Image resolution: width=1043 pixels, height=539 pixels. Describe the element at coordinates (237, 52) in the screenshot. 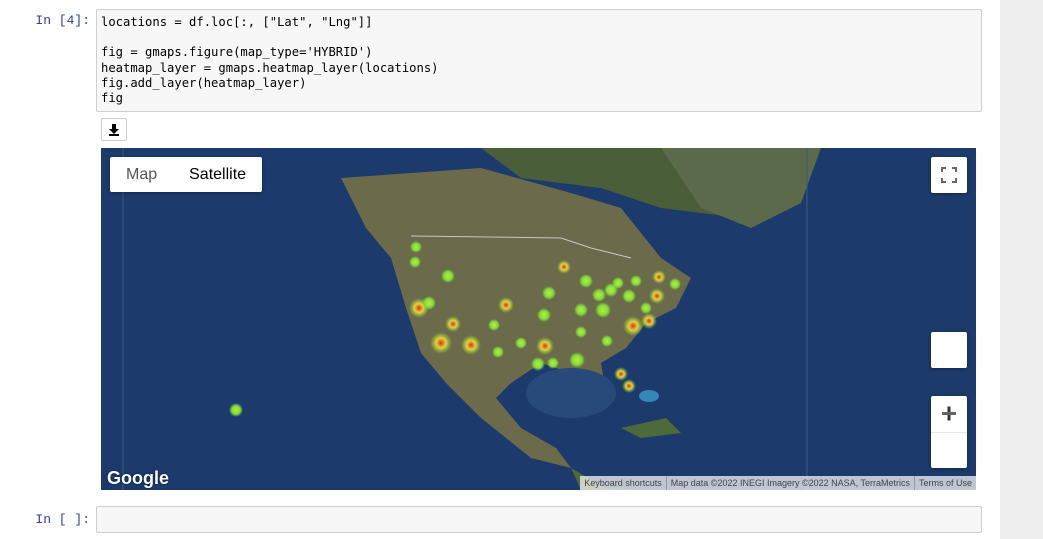

I see `code-line-3: fig = gmaps.figure(map_type='HYBRID')` at that location.